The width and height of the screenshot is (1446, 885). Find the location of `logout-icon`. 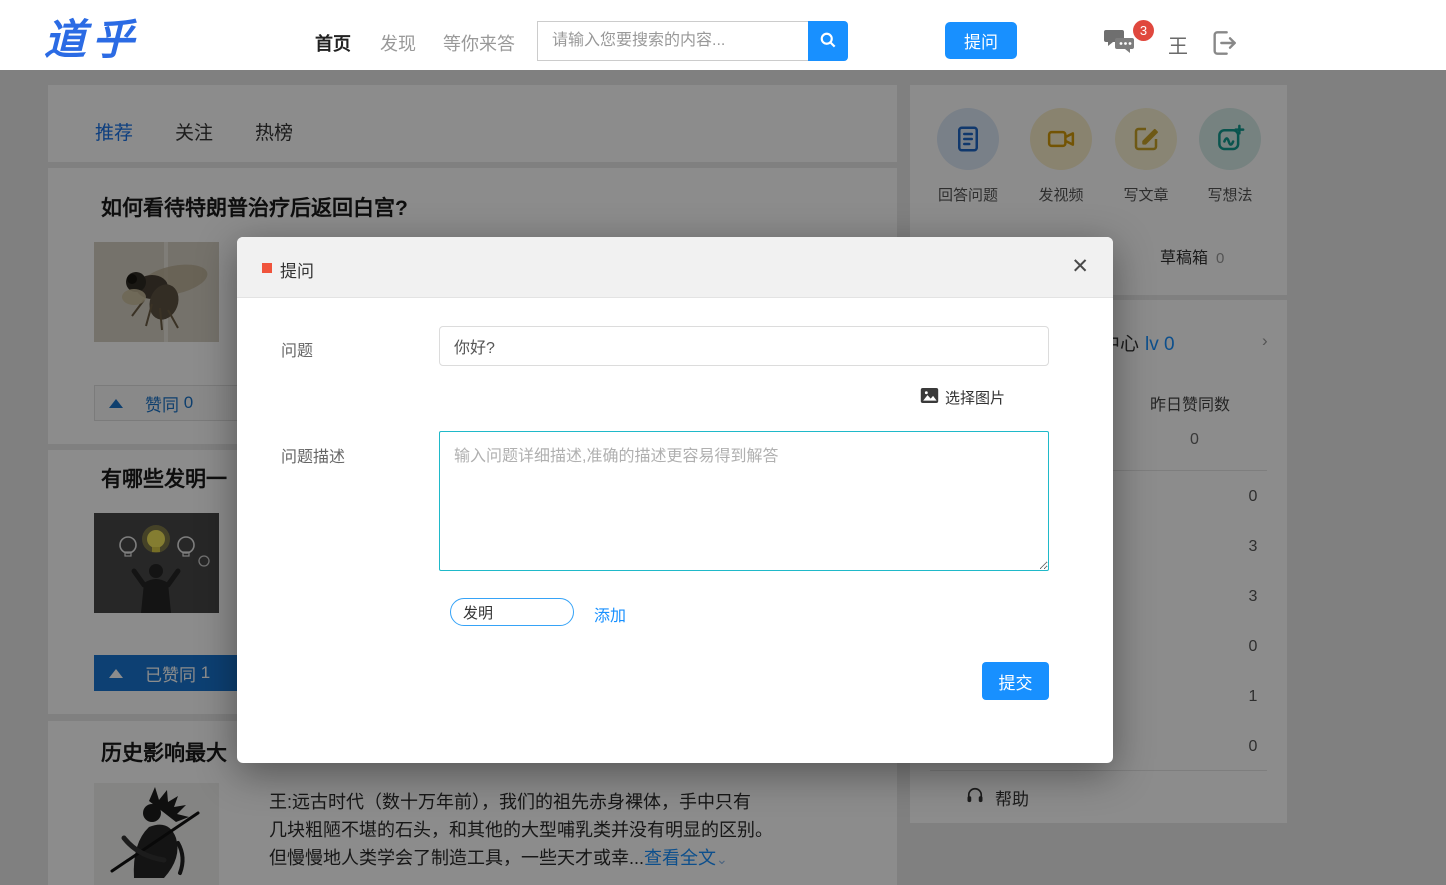

logout-icon is located at coordinates (1224, 47).